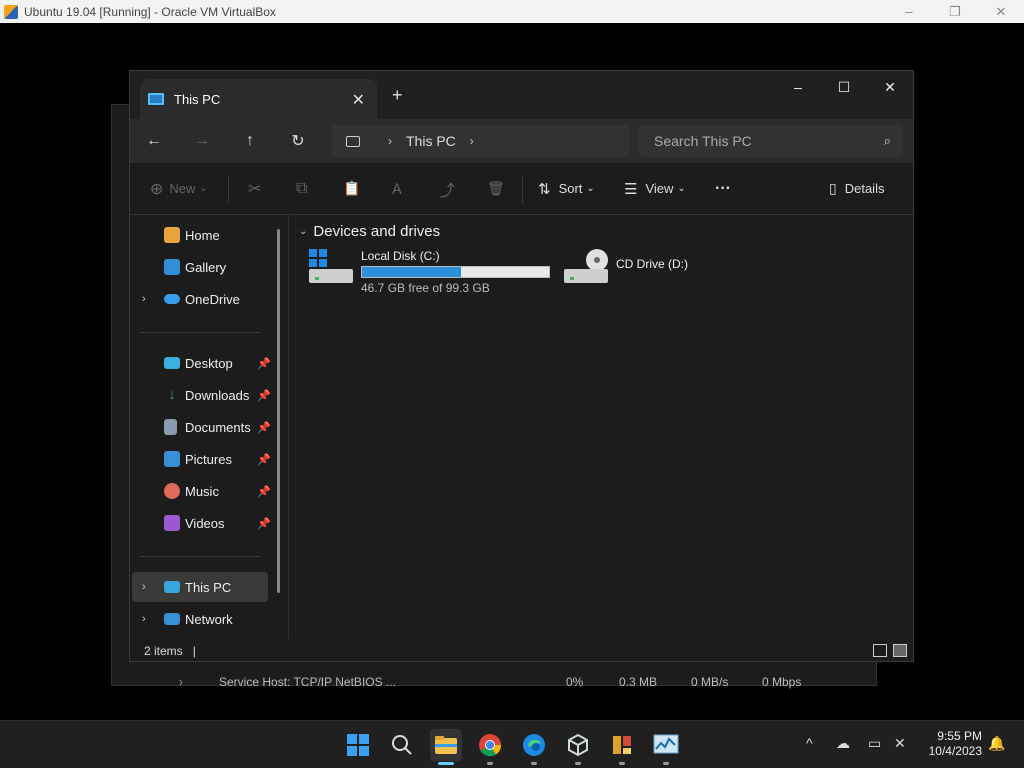 The height and width of the screenshot is (768, 1024). I want to click on sidebar-item-desktop: Desktop 📌, so click(201, 363).